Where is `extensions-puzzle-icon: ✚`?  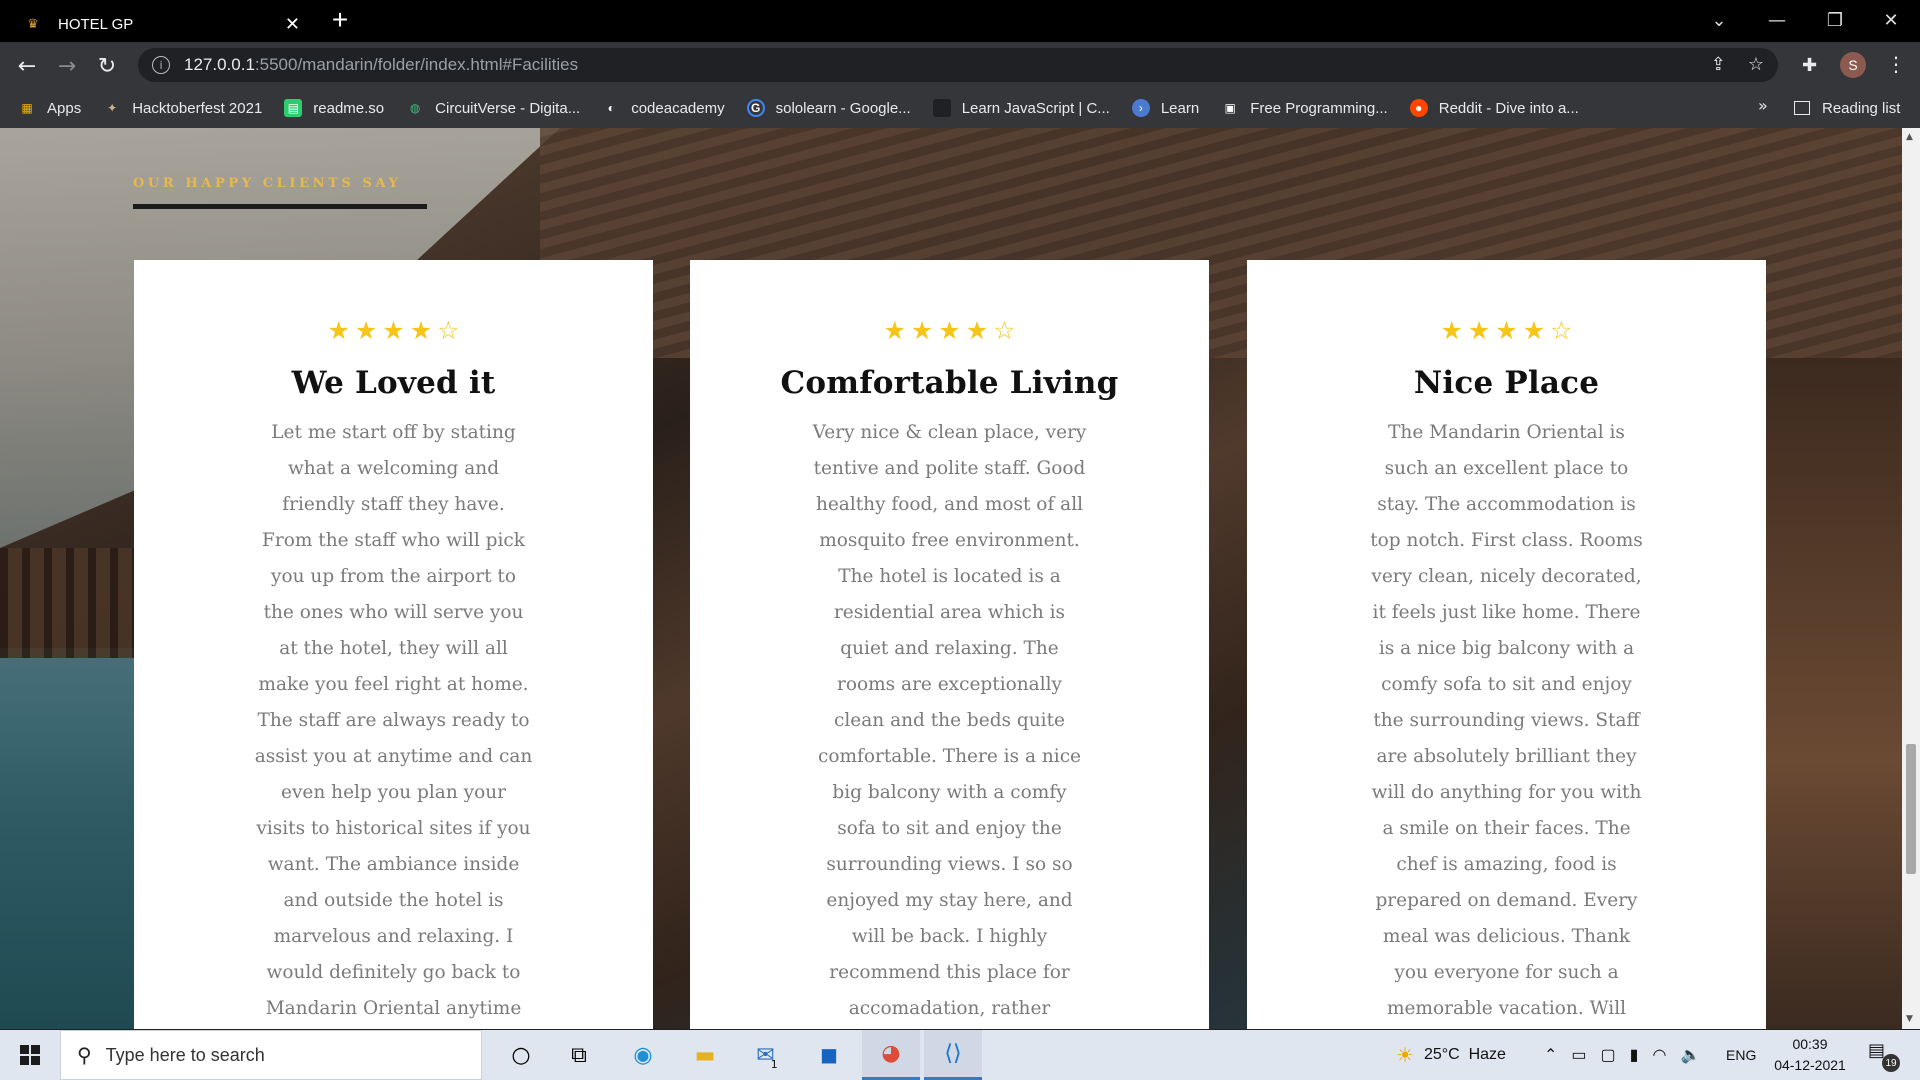
extensions-puzzle-icon: ✚ is located at coordinates (1809, 65).